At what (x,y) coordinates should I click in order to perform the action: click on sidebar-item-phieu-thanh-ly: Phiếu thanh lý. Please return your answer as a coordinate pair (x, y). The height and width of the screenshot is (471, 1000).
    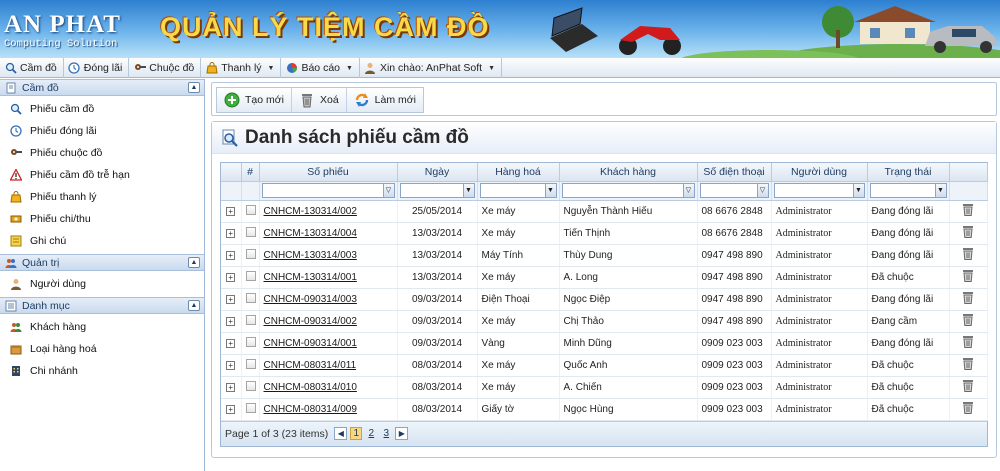
    Looking at the image, I should click on (102, 197).